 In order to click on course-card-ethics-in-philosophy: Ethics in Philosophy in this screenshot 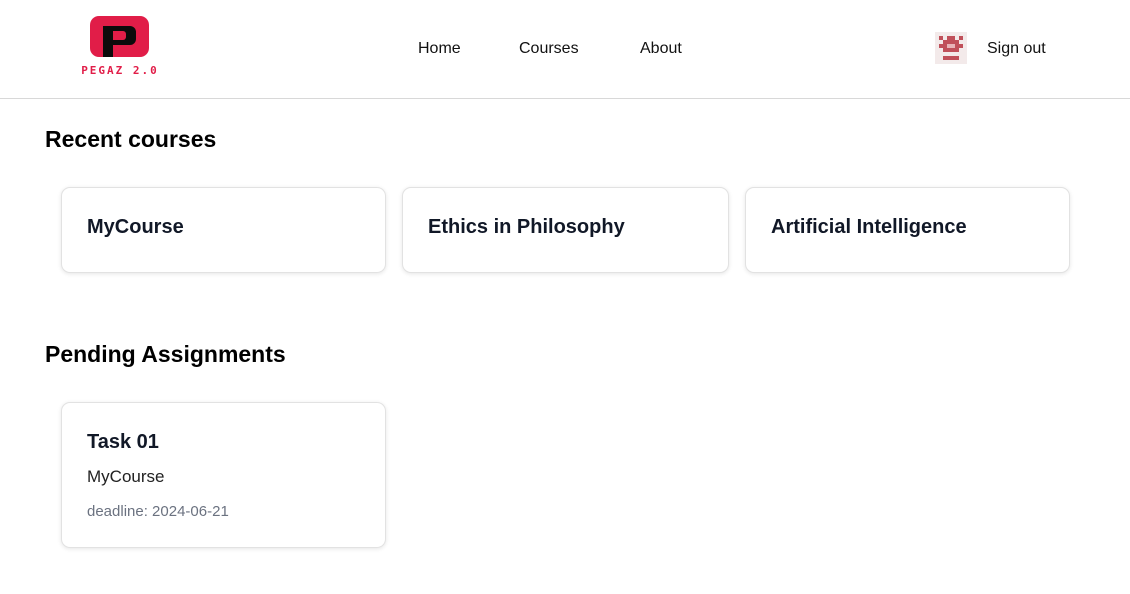, I will do `click(565, 230)`.